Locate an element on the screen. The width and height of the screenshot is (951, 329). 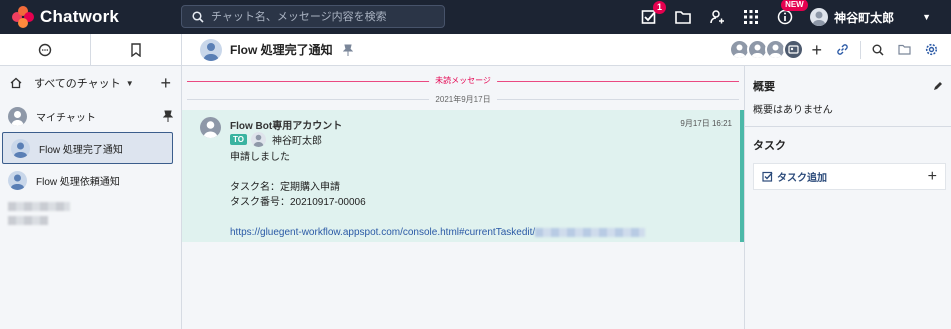
sidebar-item-my-chat: マイチャット is located at coordinates (90, 116).